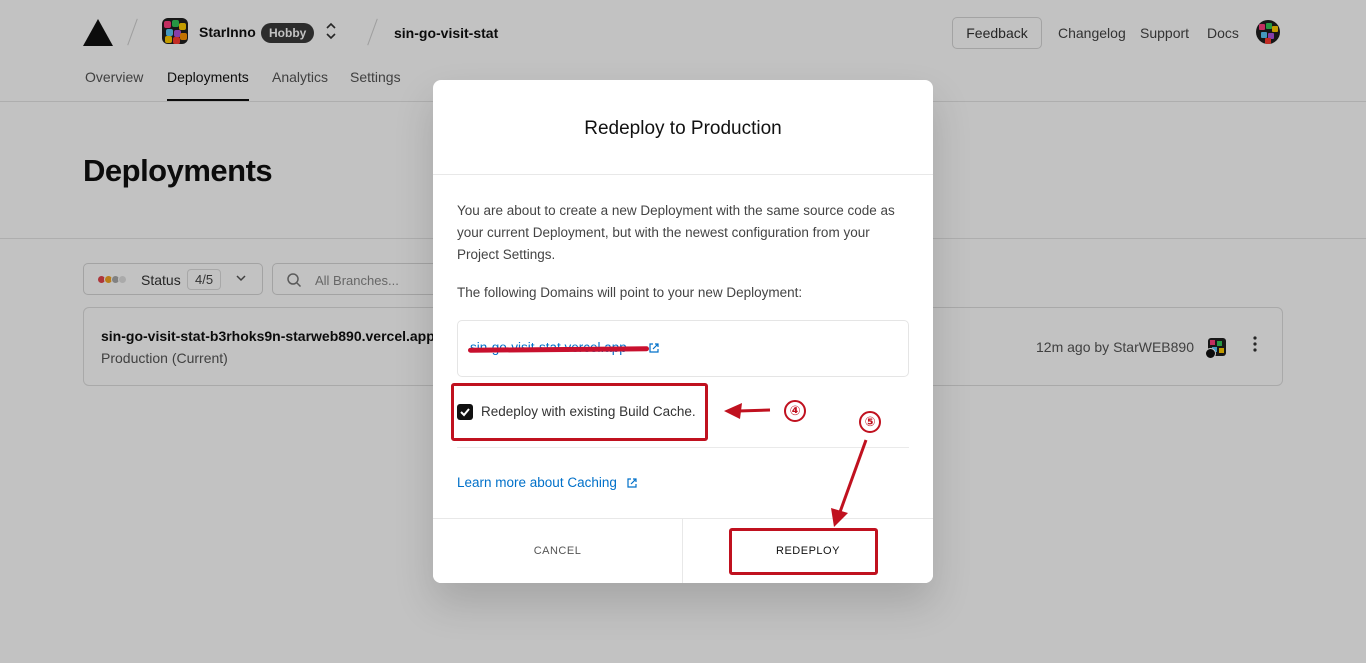 The width and height of the screenshot is (1366, 663). What do you see at coordinates (683, 348) in the screenshot?
I see `domain-list: sin-go-visit-stat.vercel.app` at bounding box center [683, 348].